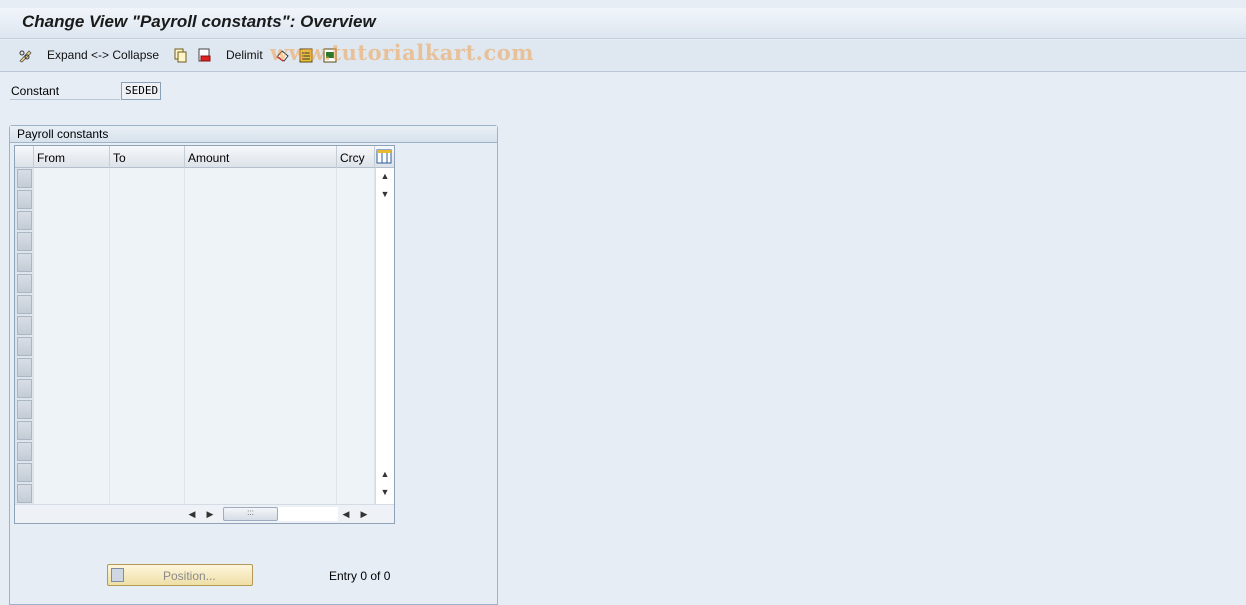 The height and width of the screenshot is (605, 1246). What do you see at coordinates (72, 157) in the screenshot?
I see `column-header-from: From` at bounding box center [72, 157].